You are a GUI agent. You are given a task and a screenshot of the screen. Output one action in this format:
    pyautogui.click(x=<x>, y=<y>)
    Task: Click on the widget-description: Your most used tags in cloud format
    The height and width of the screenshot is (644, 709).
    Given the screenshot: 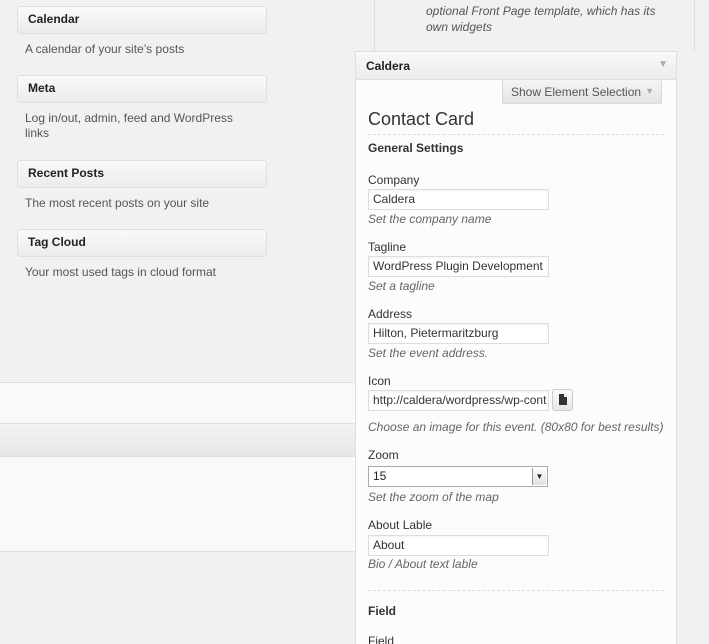 What is the action you would take?
    pyautogui.click(x=120, y=272)
    